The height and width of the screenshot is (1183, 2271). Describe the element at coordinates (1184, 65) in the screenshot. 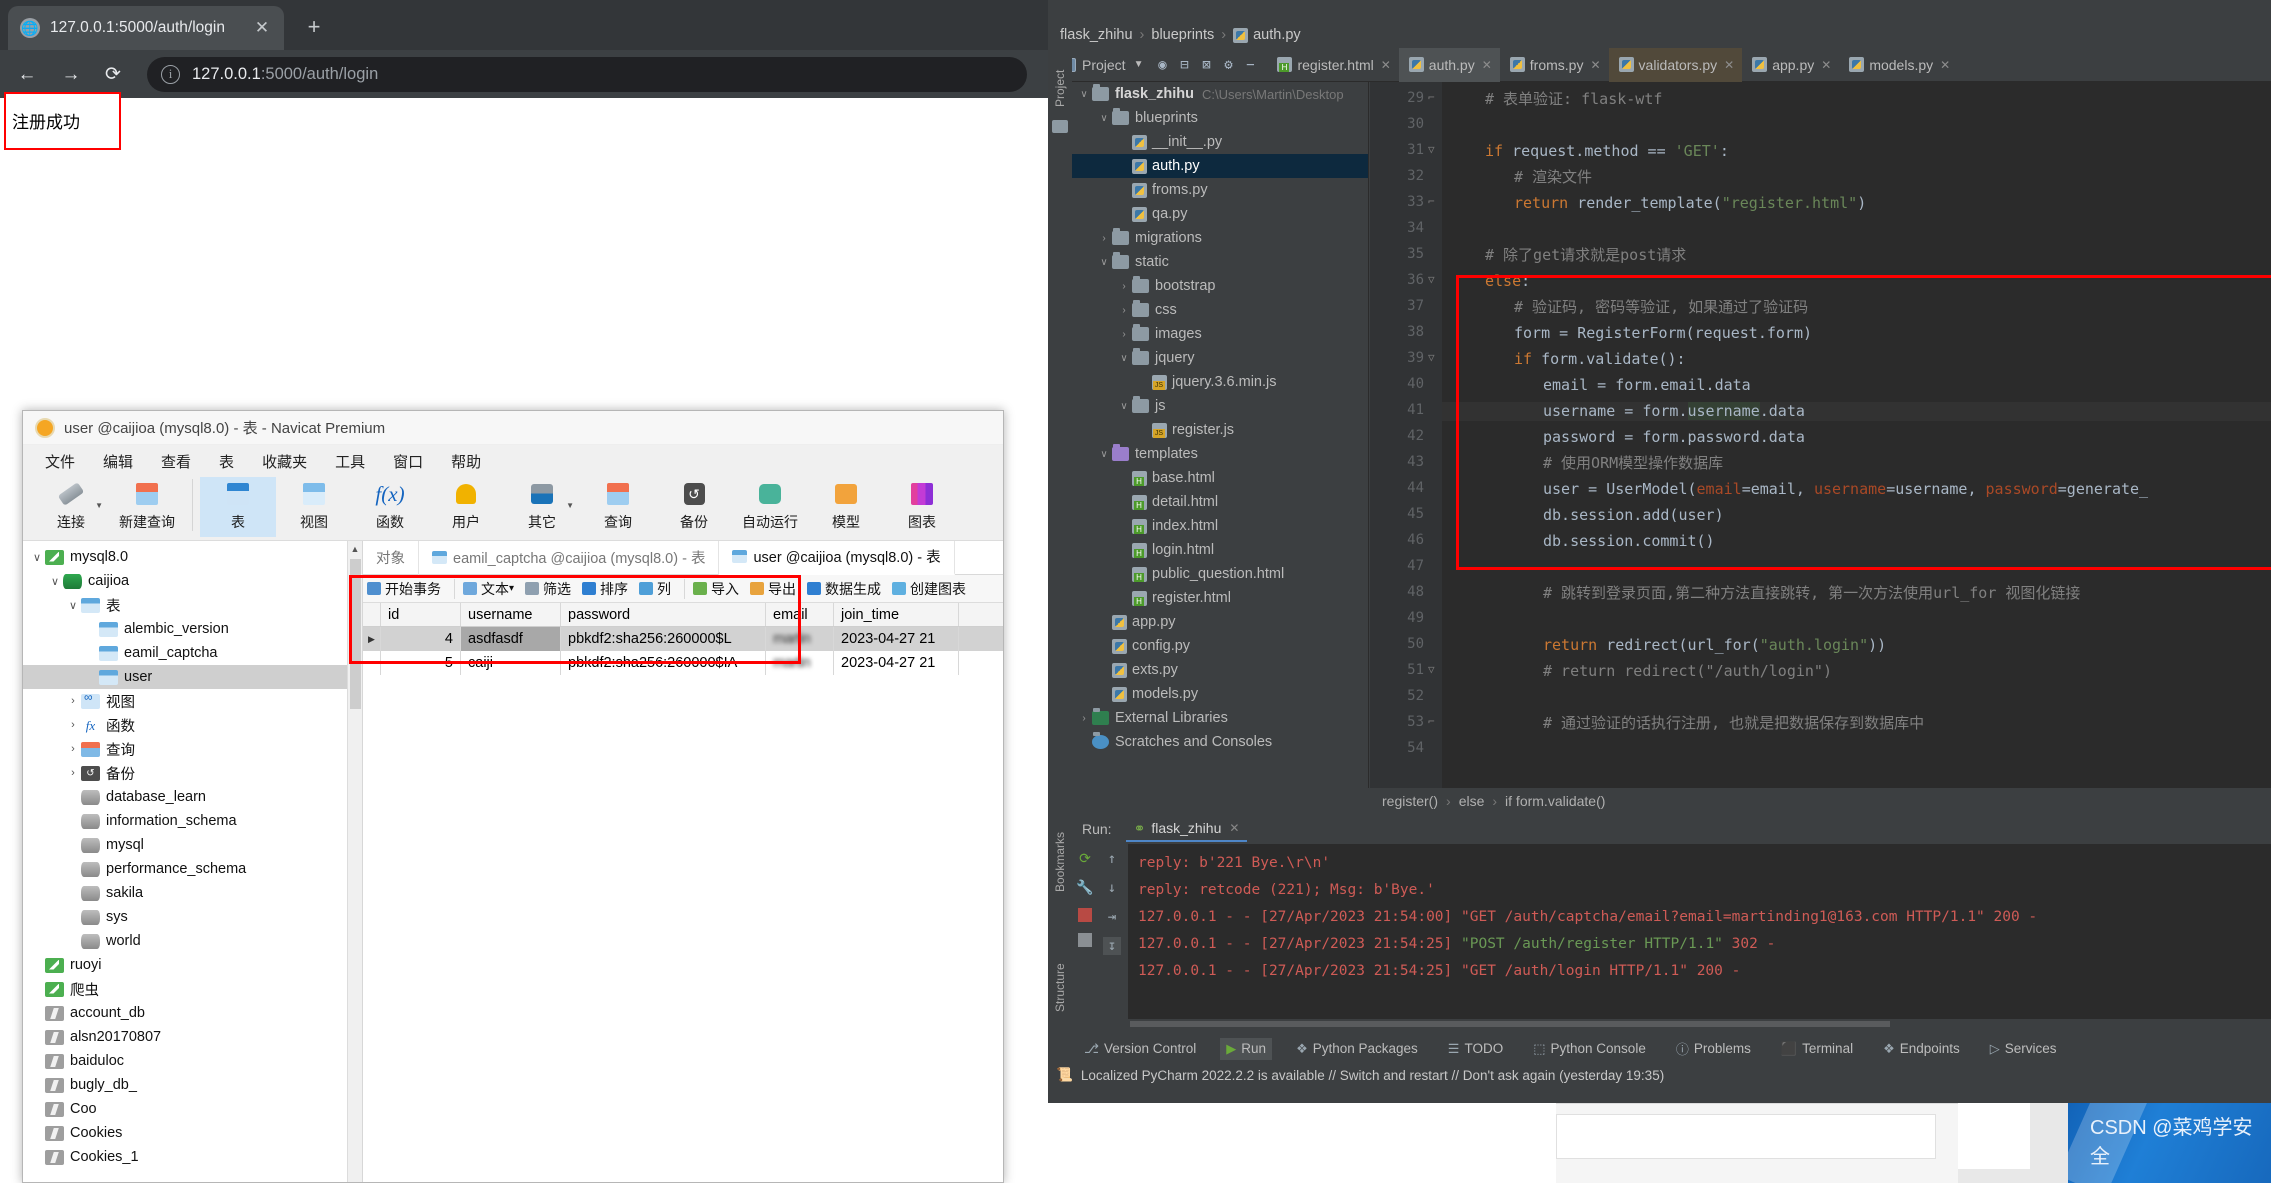

I see `collapse-all-icon: ⊟` at that location.